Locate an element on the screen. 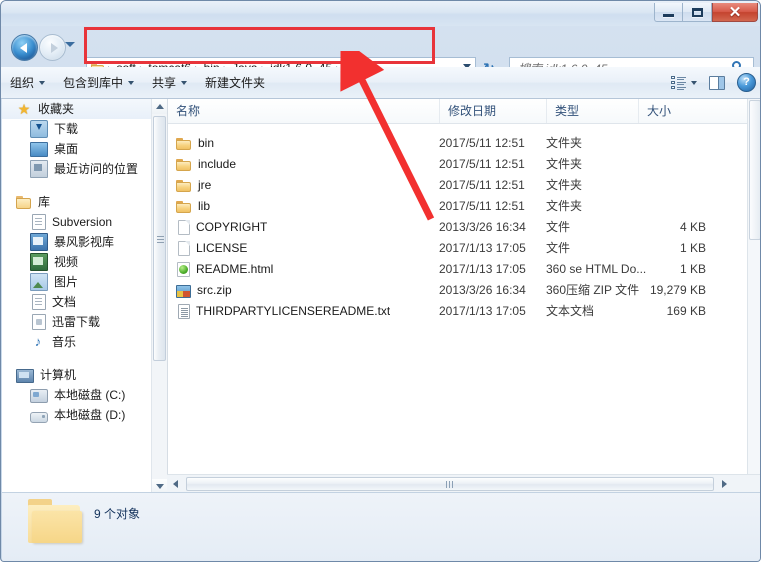  document-icon is located at coordinates (39, 222).